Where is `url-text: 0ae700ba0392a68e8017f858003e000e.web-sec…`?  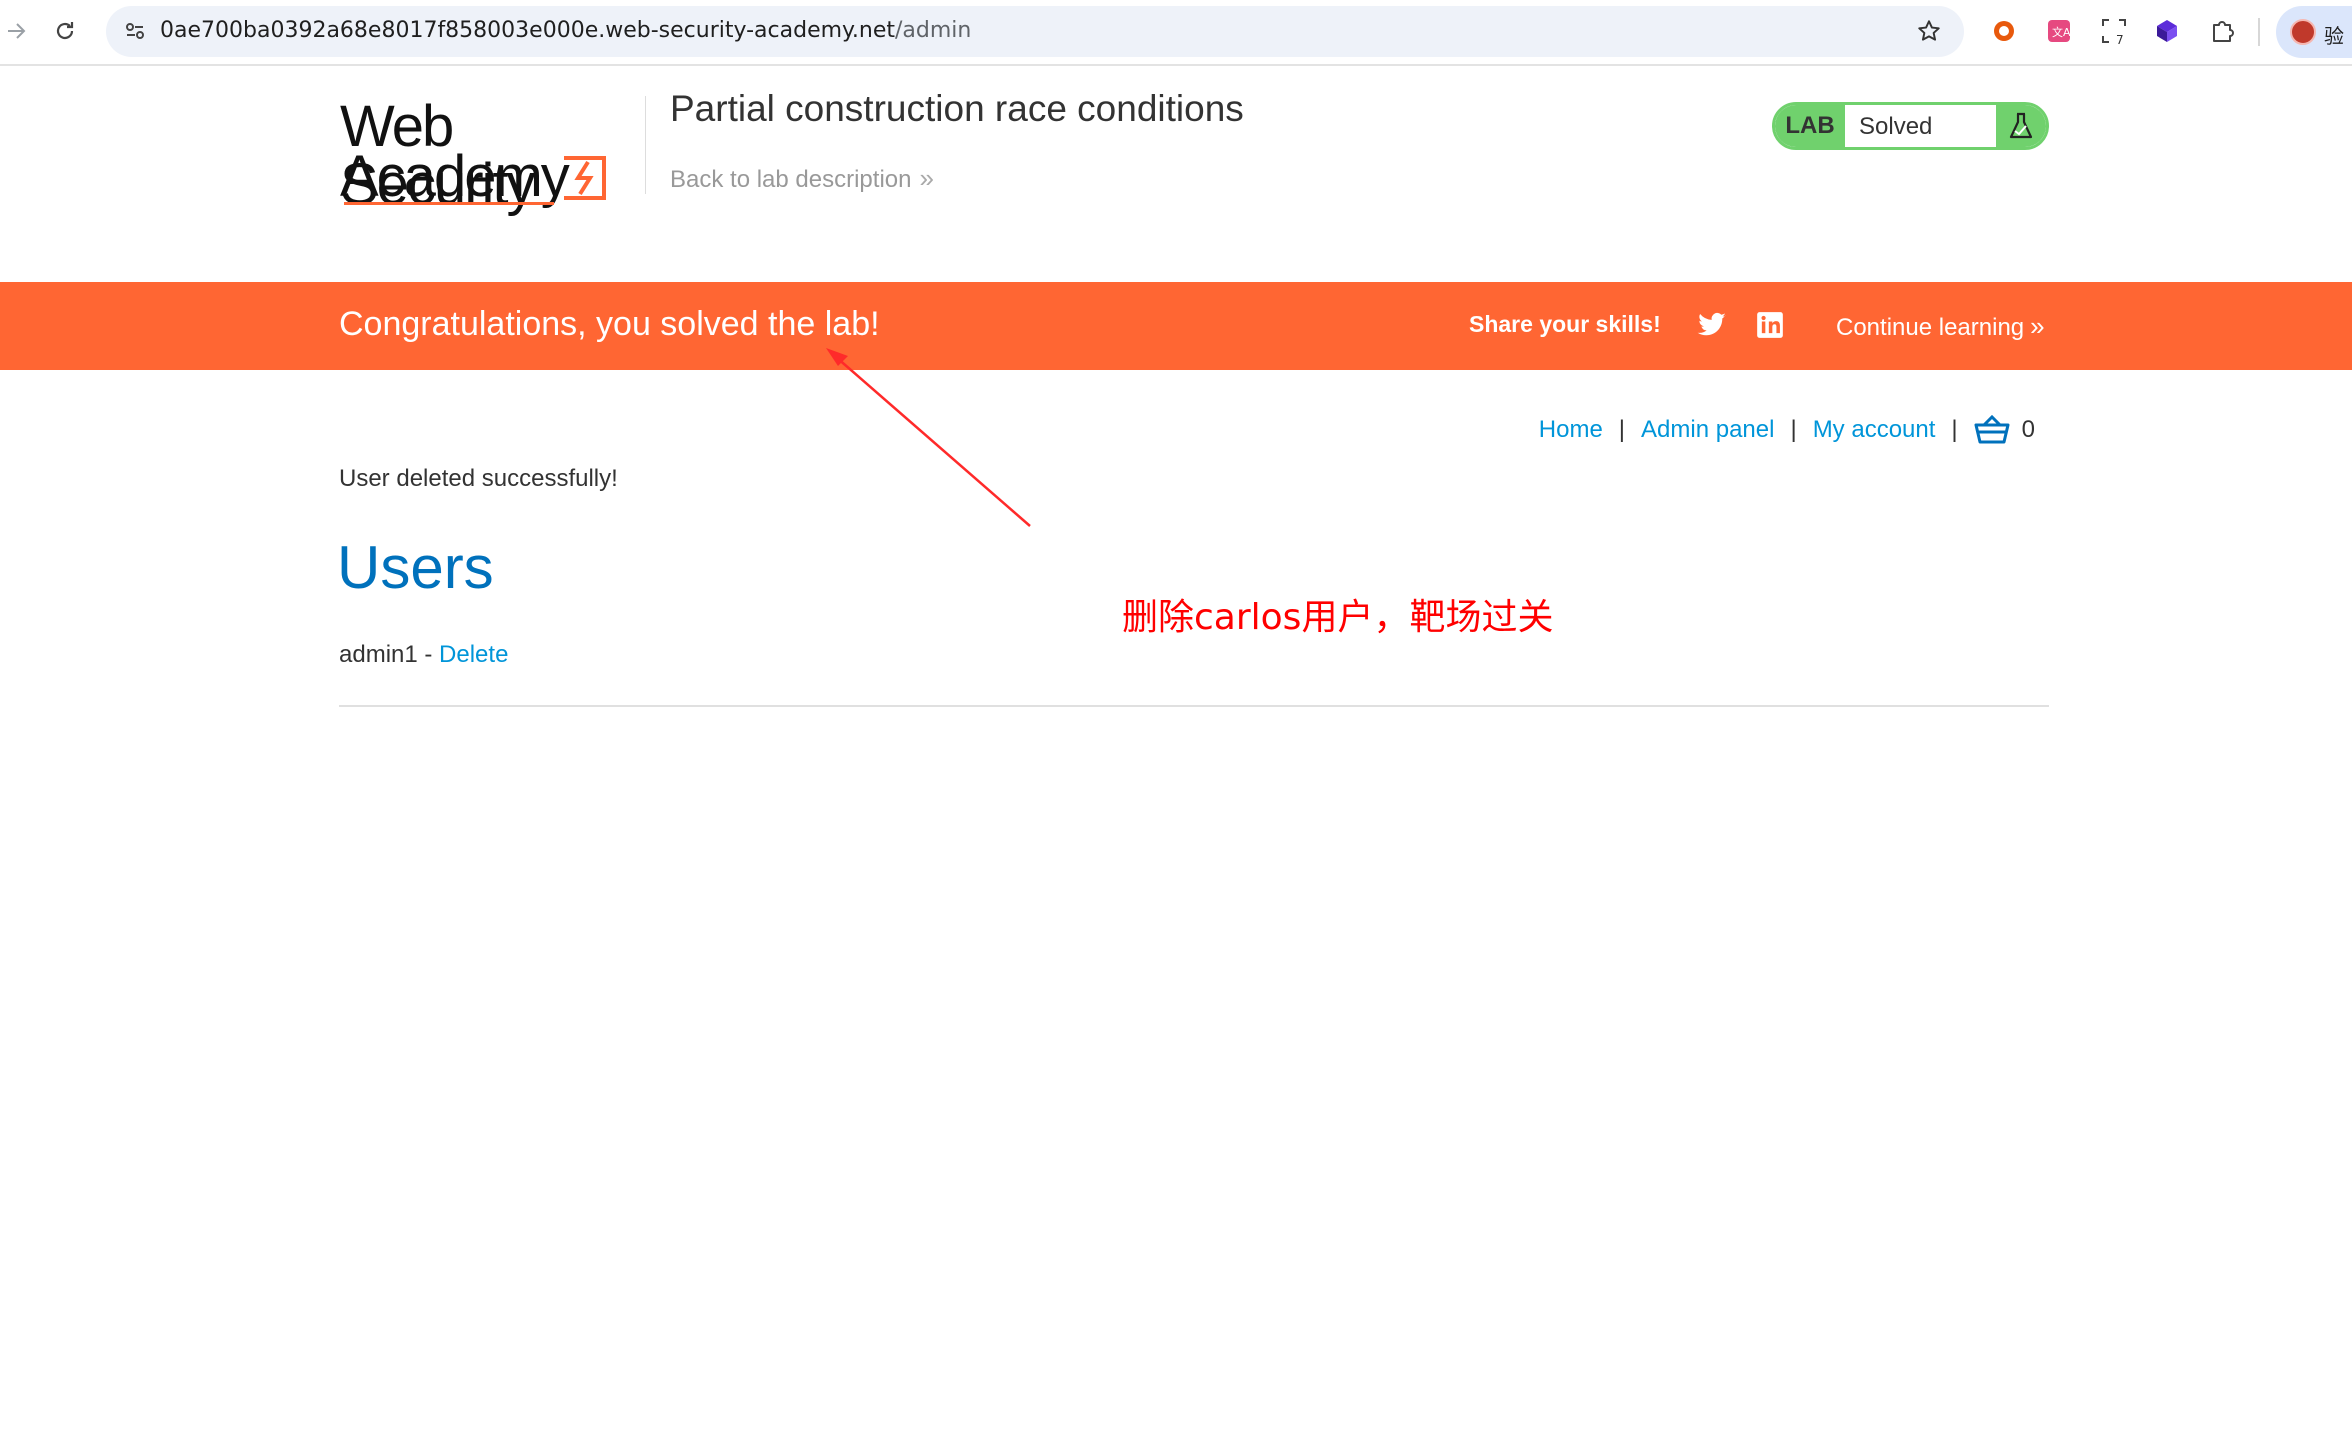
url-text: 0ae700ba0392a68e8017f858003e000e.web-sec… is located at coordinates (565, 30).